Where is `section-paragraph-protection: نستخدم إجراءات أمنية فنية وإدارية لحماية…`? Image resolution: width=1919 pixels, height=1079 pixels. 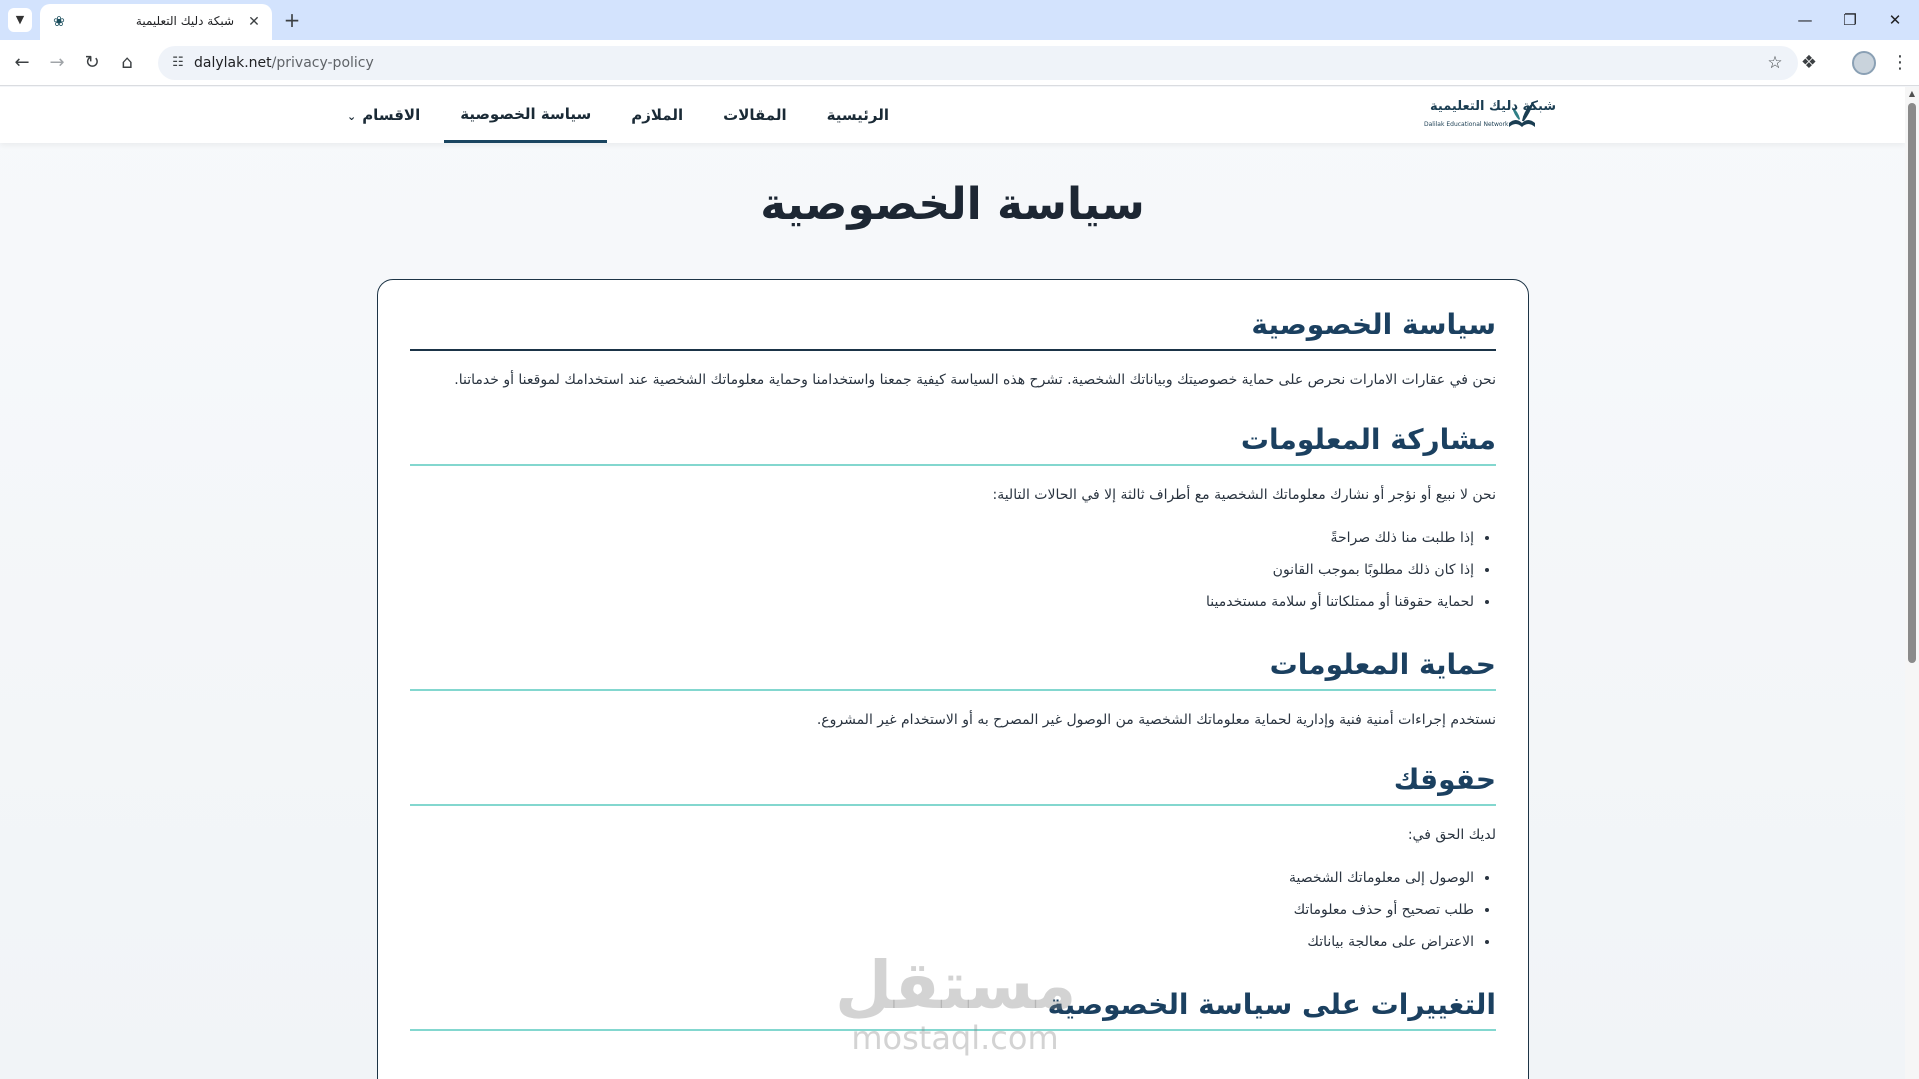 section-paragraph-protection: نستخدم إجراءات أمنية فنية وإدارية لحماية… is located at coordinates (1156, 720).